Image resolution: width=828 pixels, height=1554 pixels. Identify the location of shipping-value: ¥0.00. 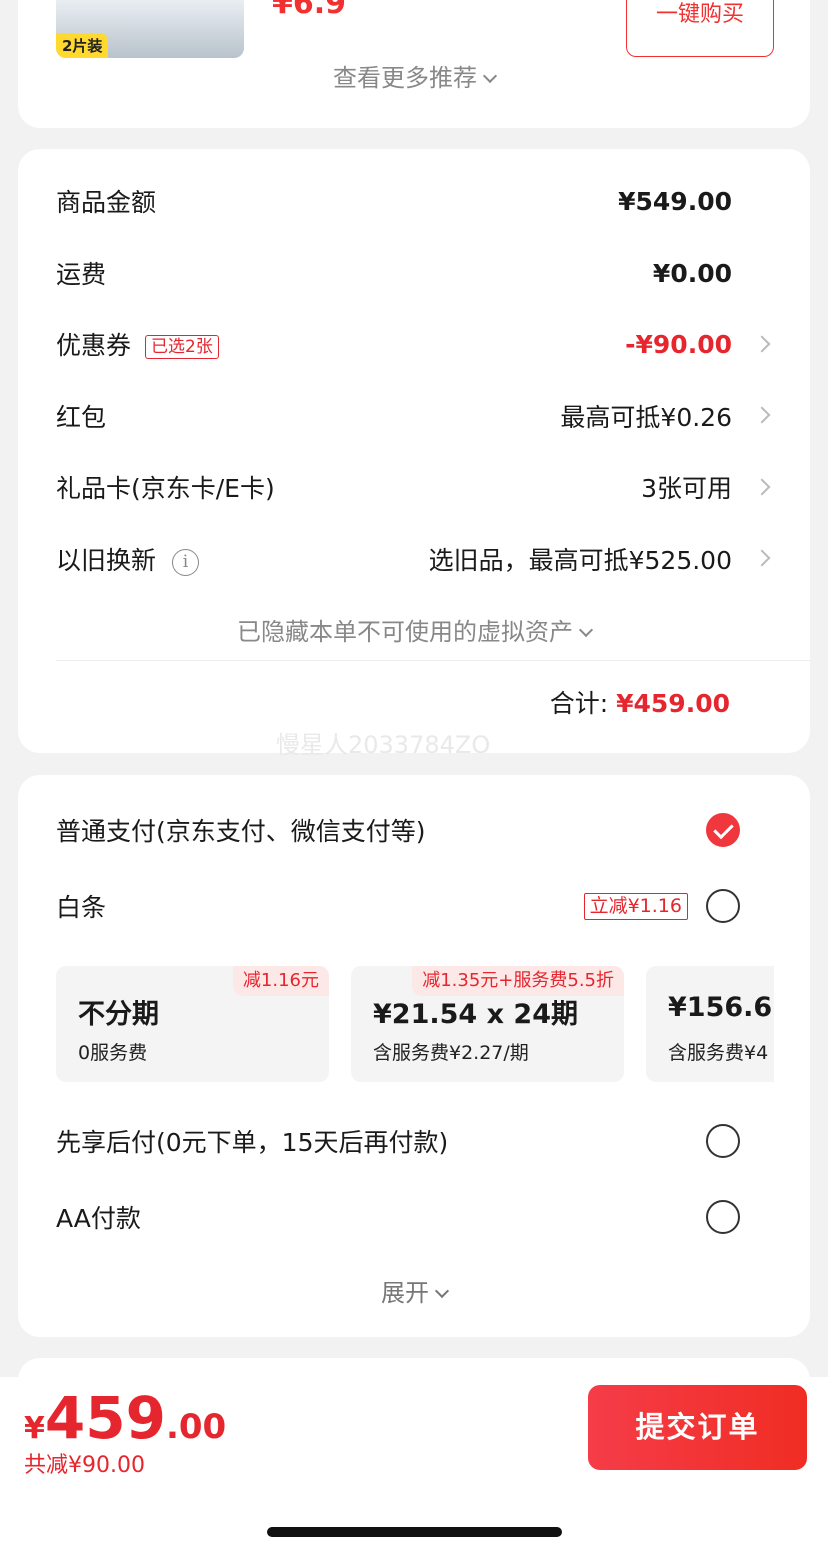
(692, 273).